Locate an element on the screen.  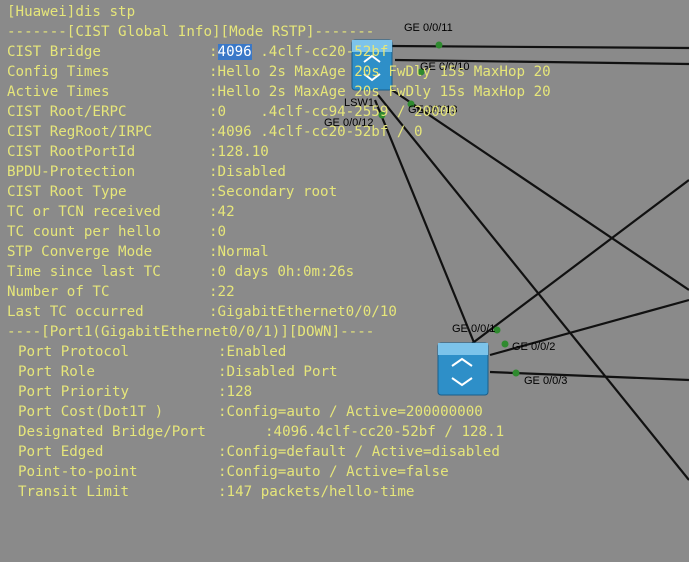
row-label: Port Protocol is located at coordinates (74, 352).